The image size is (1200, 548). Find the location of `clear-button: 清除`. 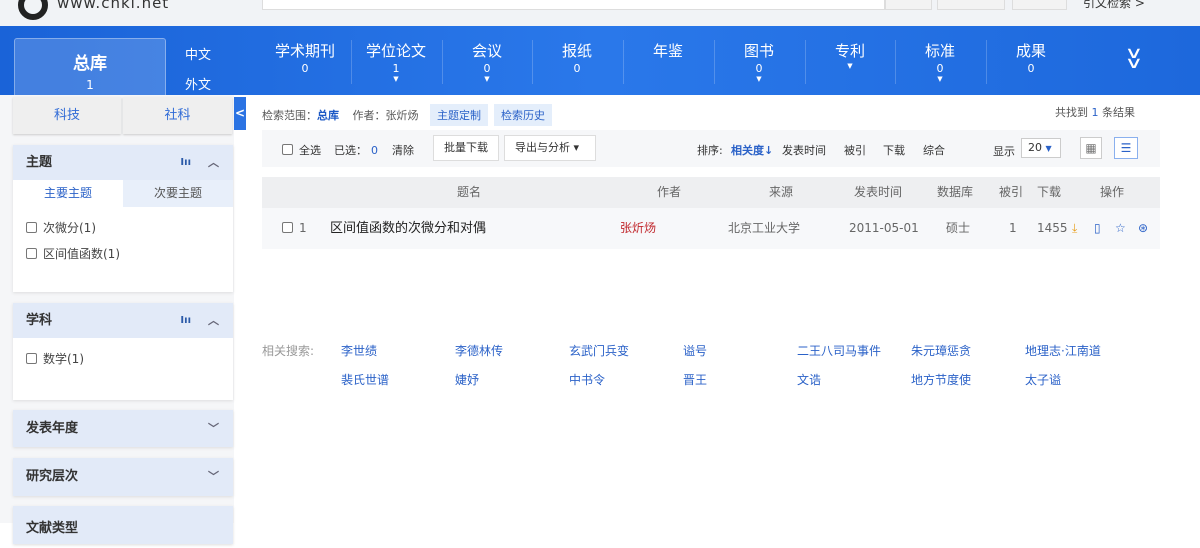

clear-button: 清除 is located at coordinates (403, 150).